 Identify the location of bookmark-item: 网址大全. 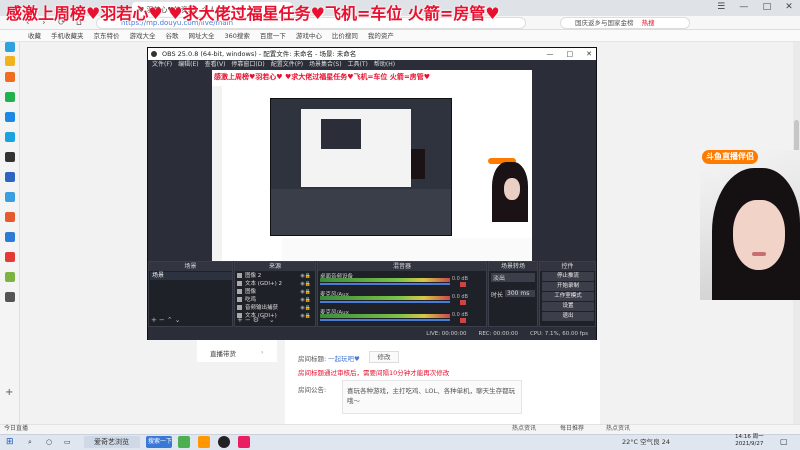
(202, 35).